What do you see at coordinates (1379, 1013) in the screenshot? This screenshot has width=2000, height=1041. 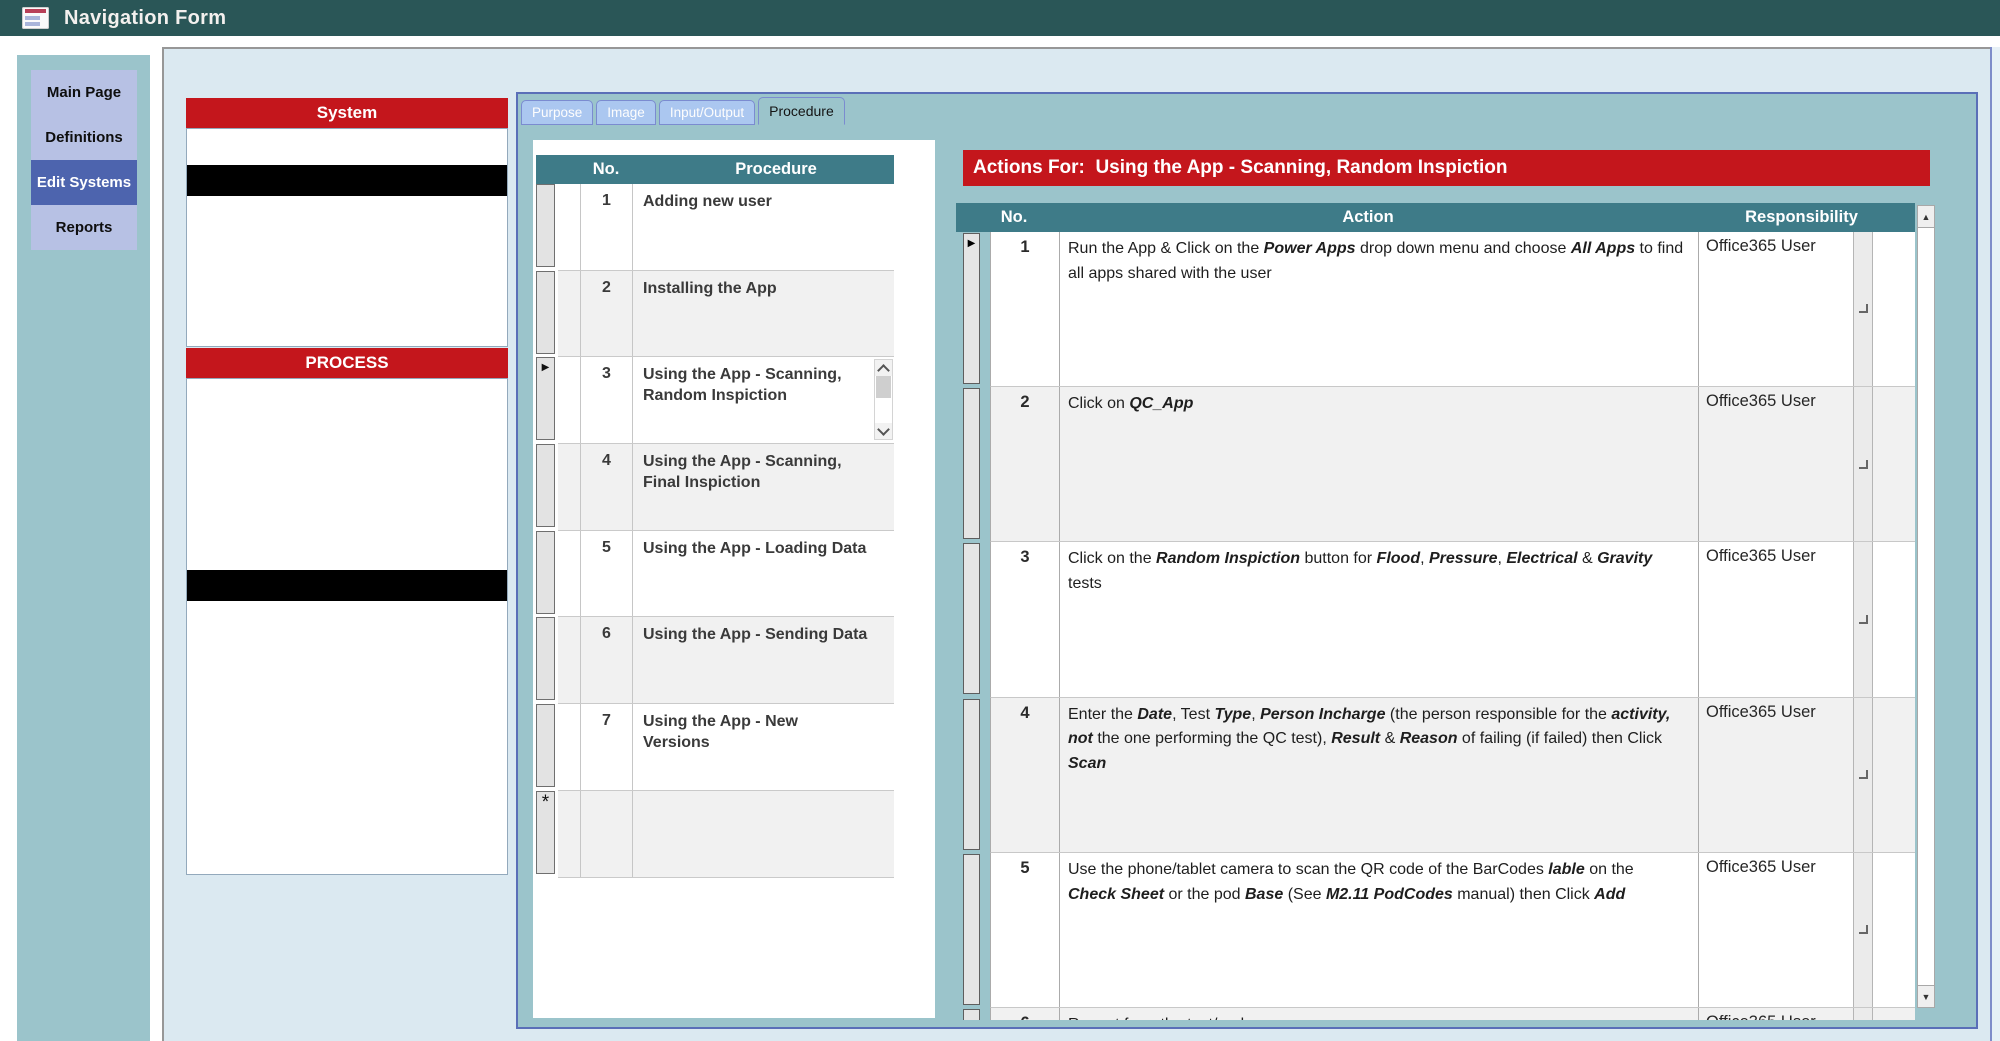 I see `action-text-cell: Repeat from the test/pod` at bounding box center [1379, 1013].